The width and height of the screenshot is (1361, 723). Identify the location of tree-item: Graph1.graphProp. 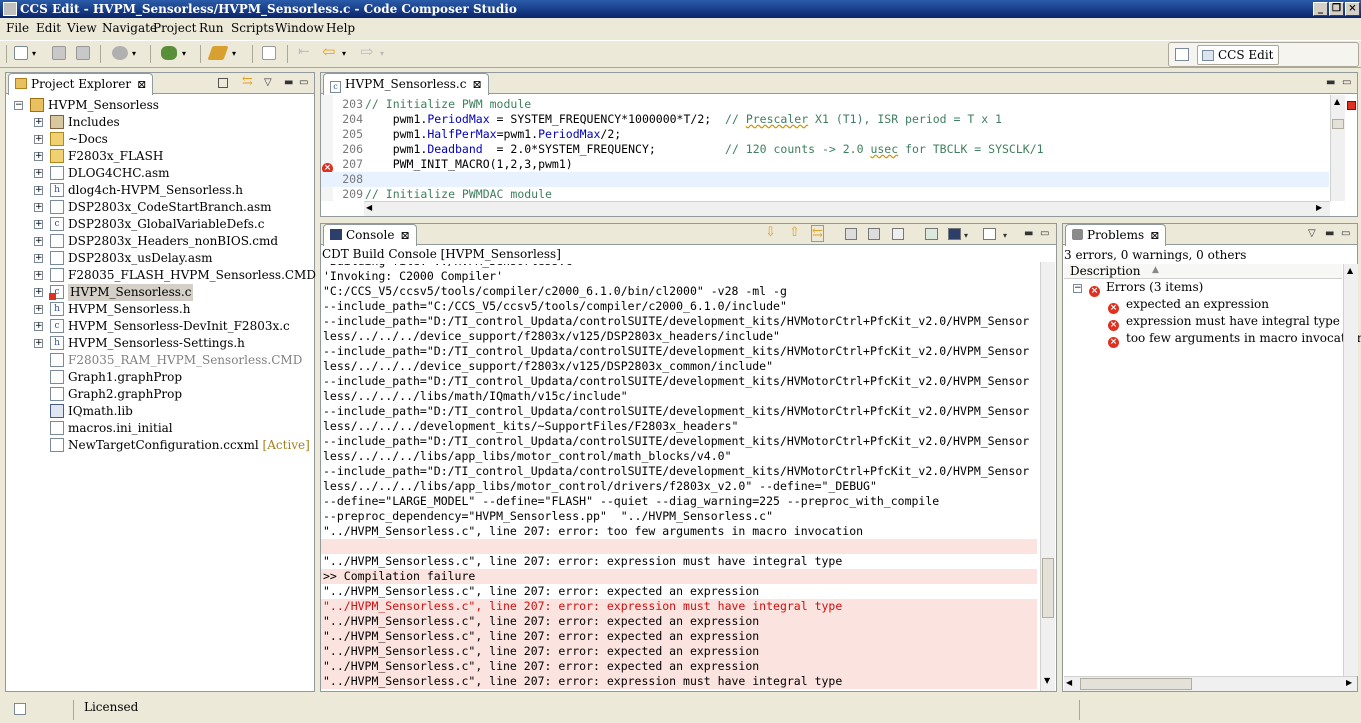
(159, 377).